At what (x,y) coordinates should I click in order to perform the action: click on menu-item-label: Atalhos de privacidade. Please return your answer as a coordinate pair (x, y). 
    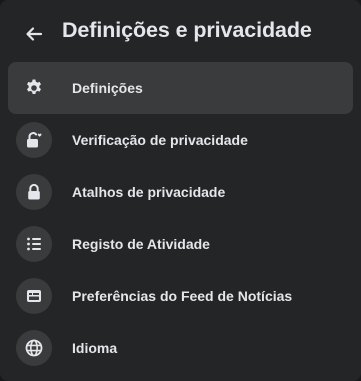
    Looking at the image, I should click on (149, 192).